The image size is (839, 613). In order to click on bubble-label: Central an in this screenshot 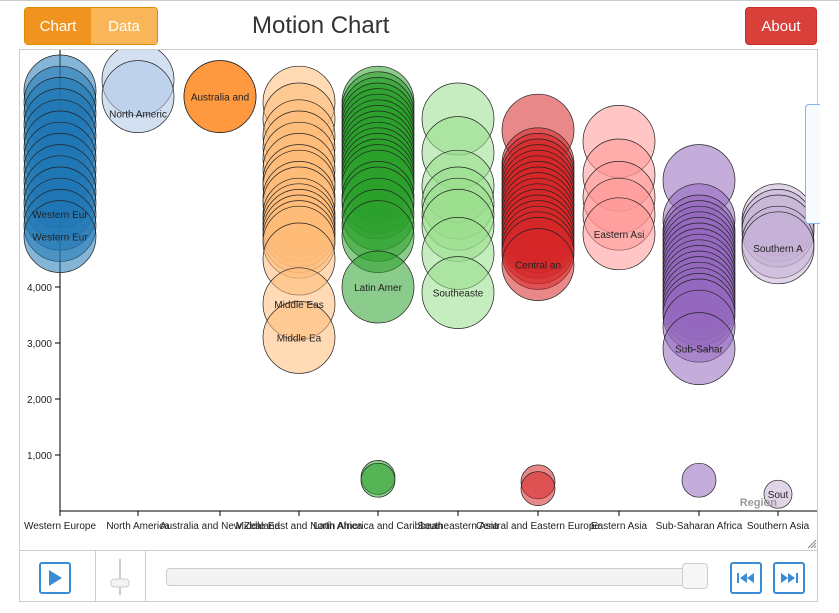, I will do `click(538, 266)`.